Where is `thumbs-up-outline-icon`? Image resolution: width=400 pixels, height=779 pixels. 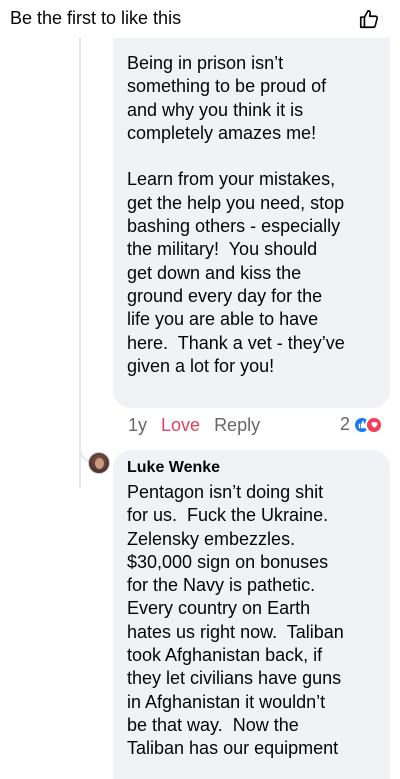 thumbs-up-outline-icon is located at coordinates (369, 19).